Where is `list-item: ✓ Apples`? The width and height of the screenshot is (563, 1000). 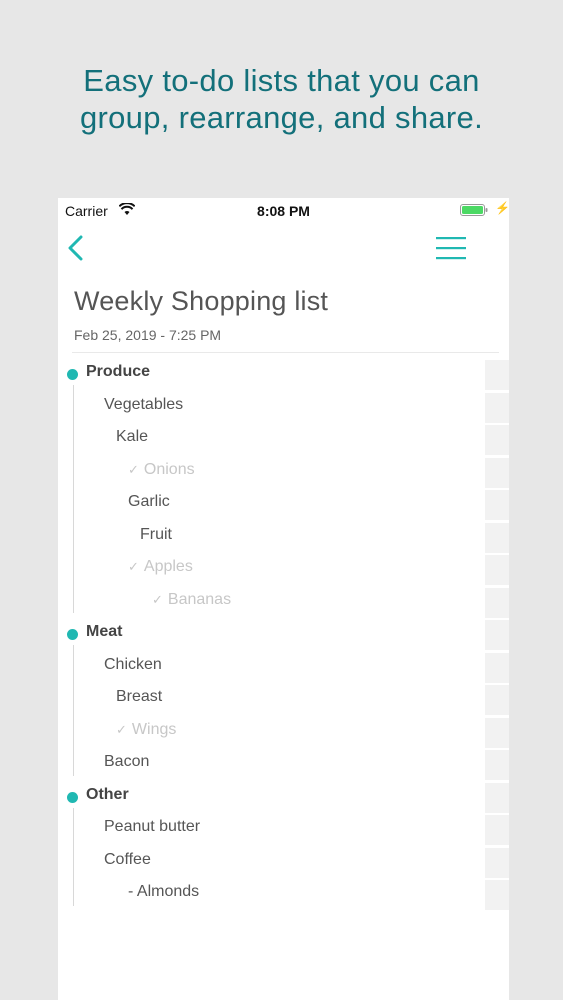 list-item: ✓ Apples is located at coordinates (160, 567).